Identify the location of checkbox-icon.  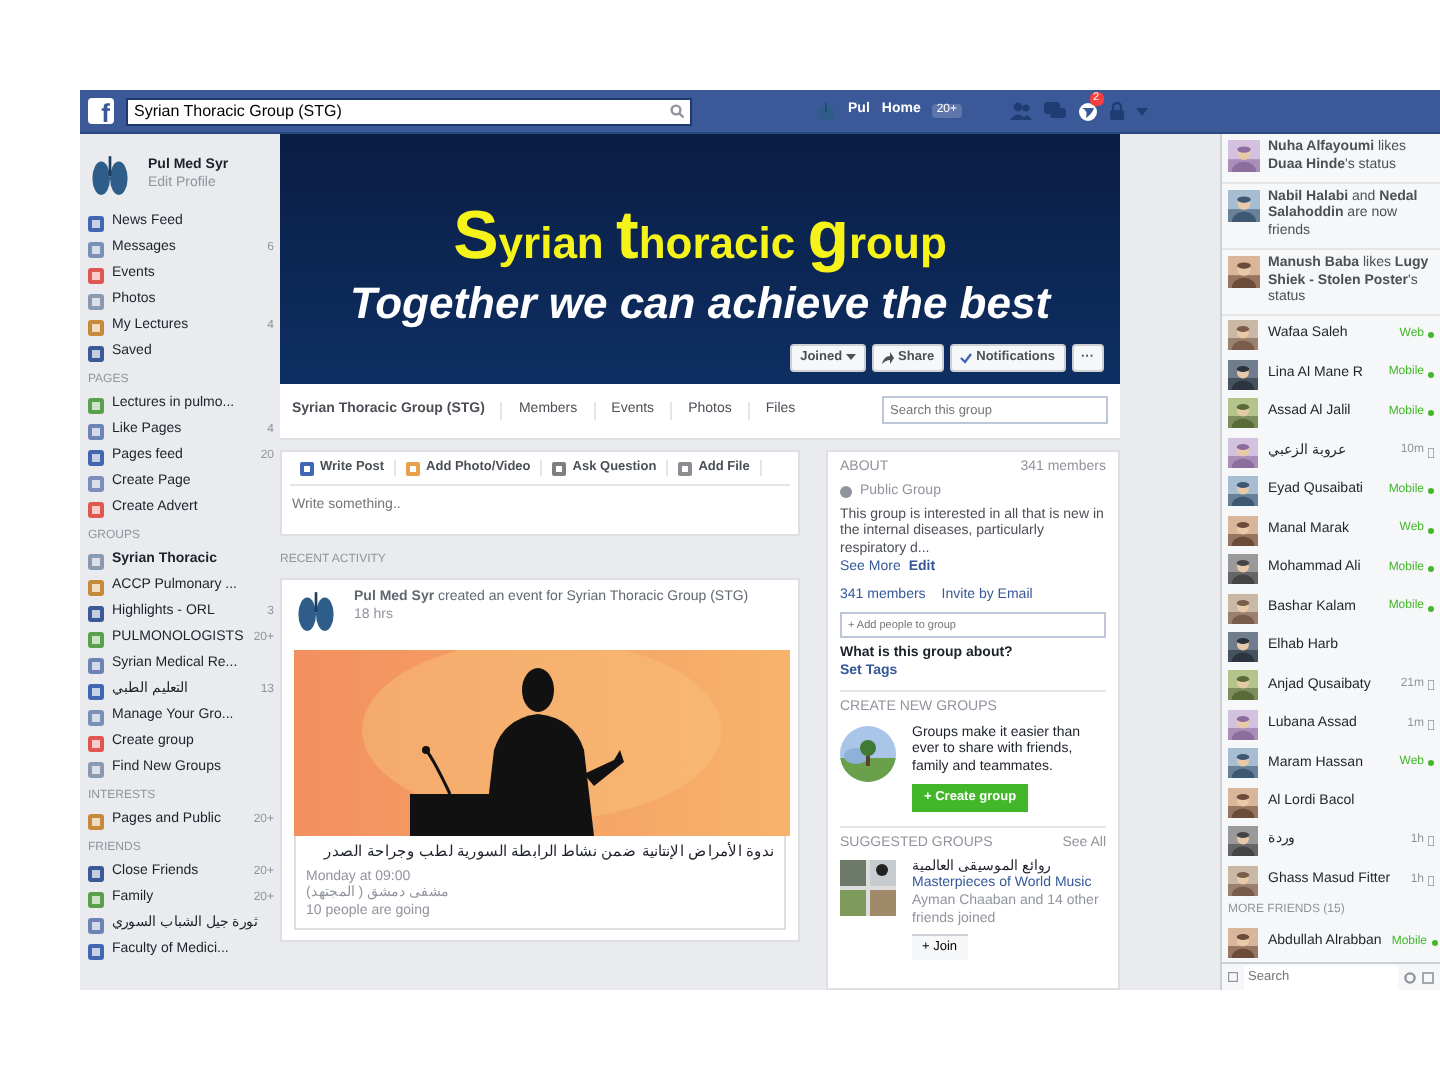
(1233, 977).